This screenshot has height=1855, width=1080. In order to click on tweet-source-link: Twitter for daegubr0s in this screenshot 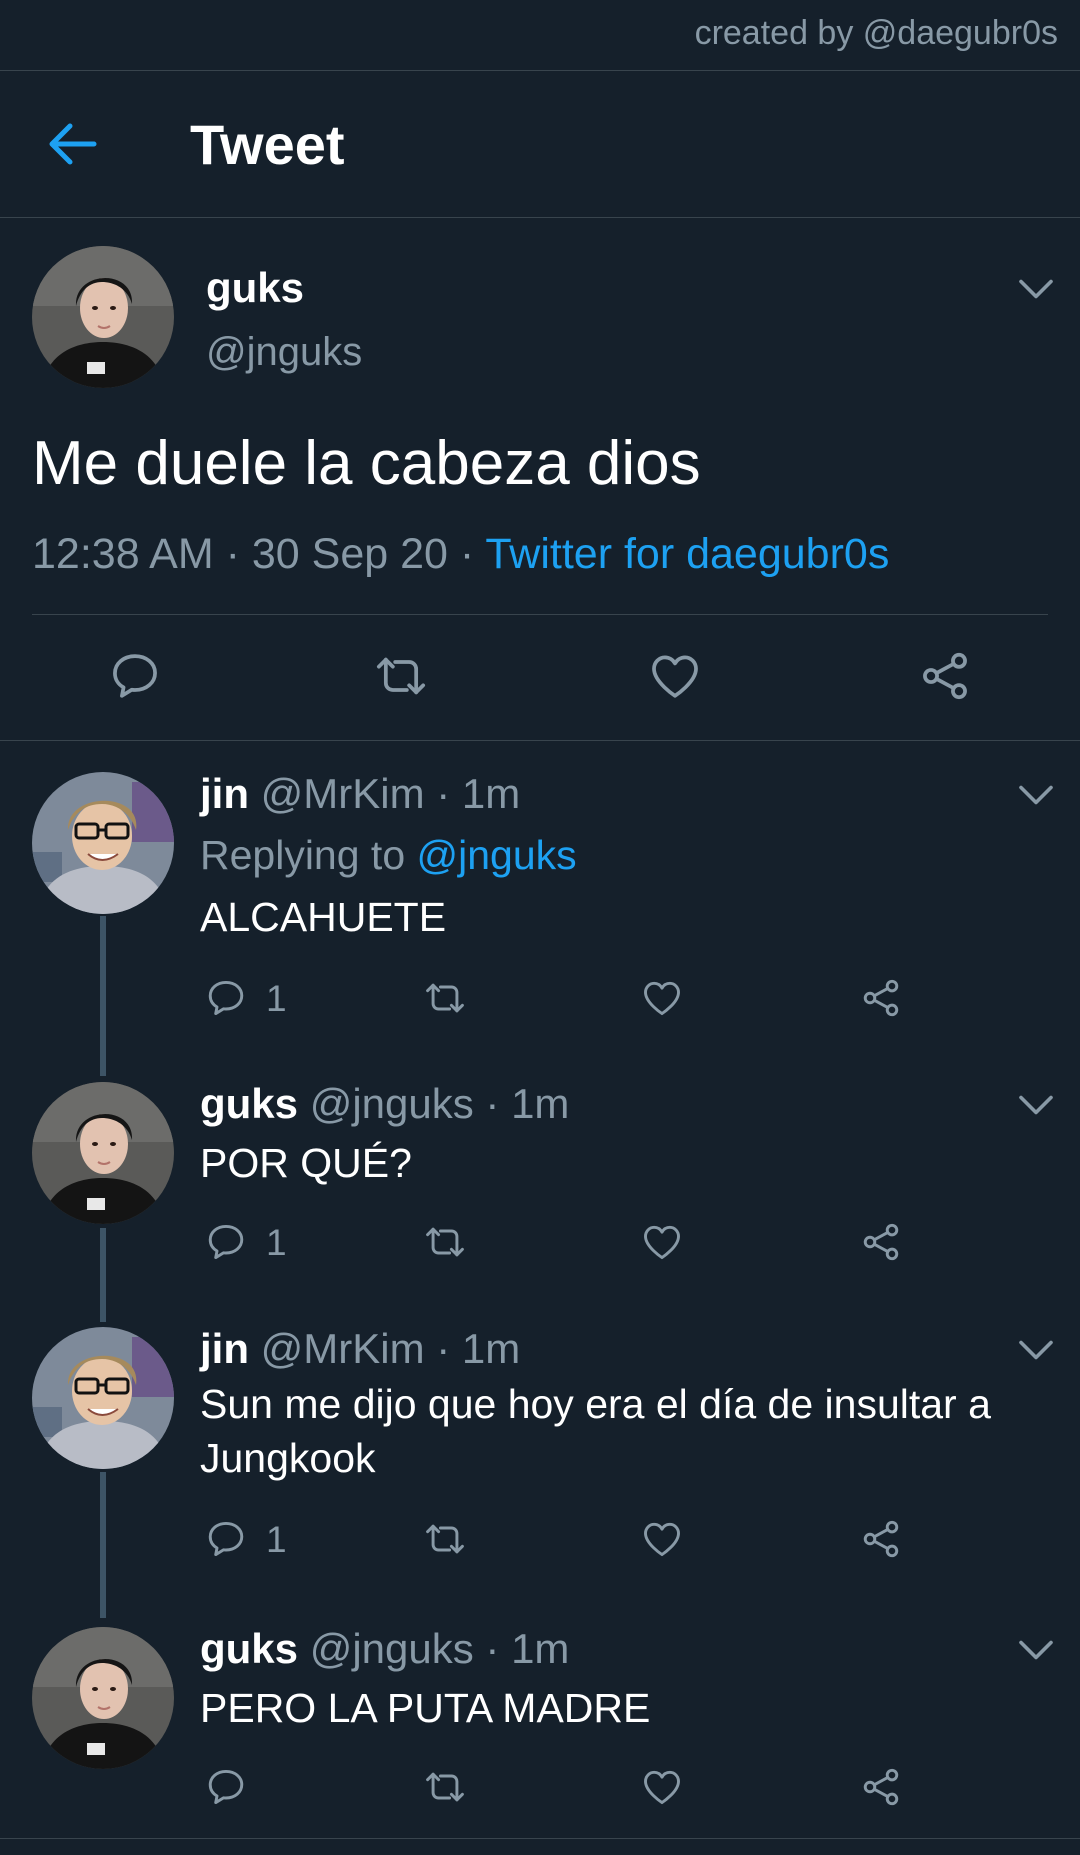, I will do `click(687, 554)`.